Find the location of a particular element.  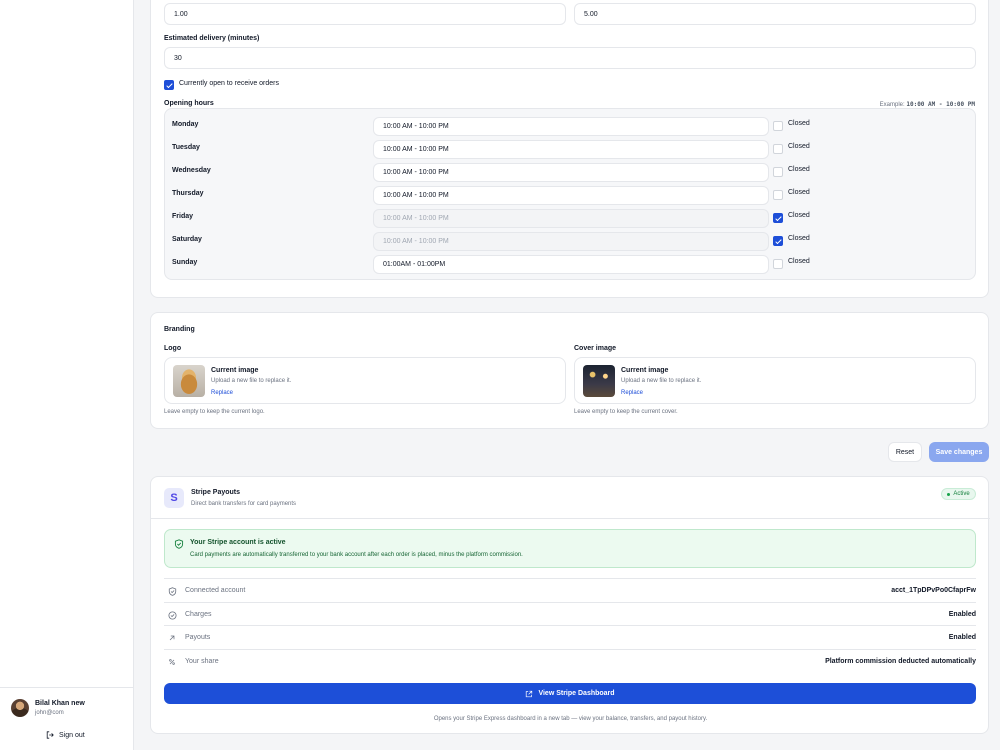

branding-title: Branding is located at coordinates (179, 329).